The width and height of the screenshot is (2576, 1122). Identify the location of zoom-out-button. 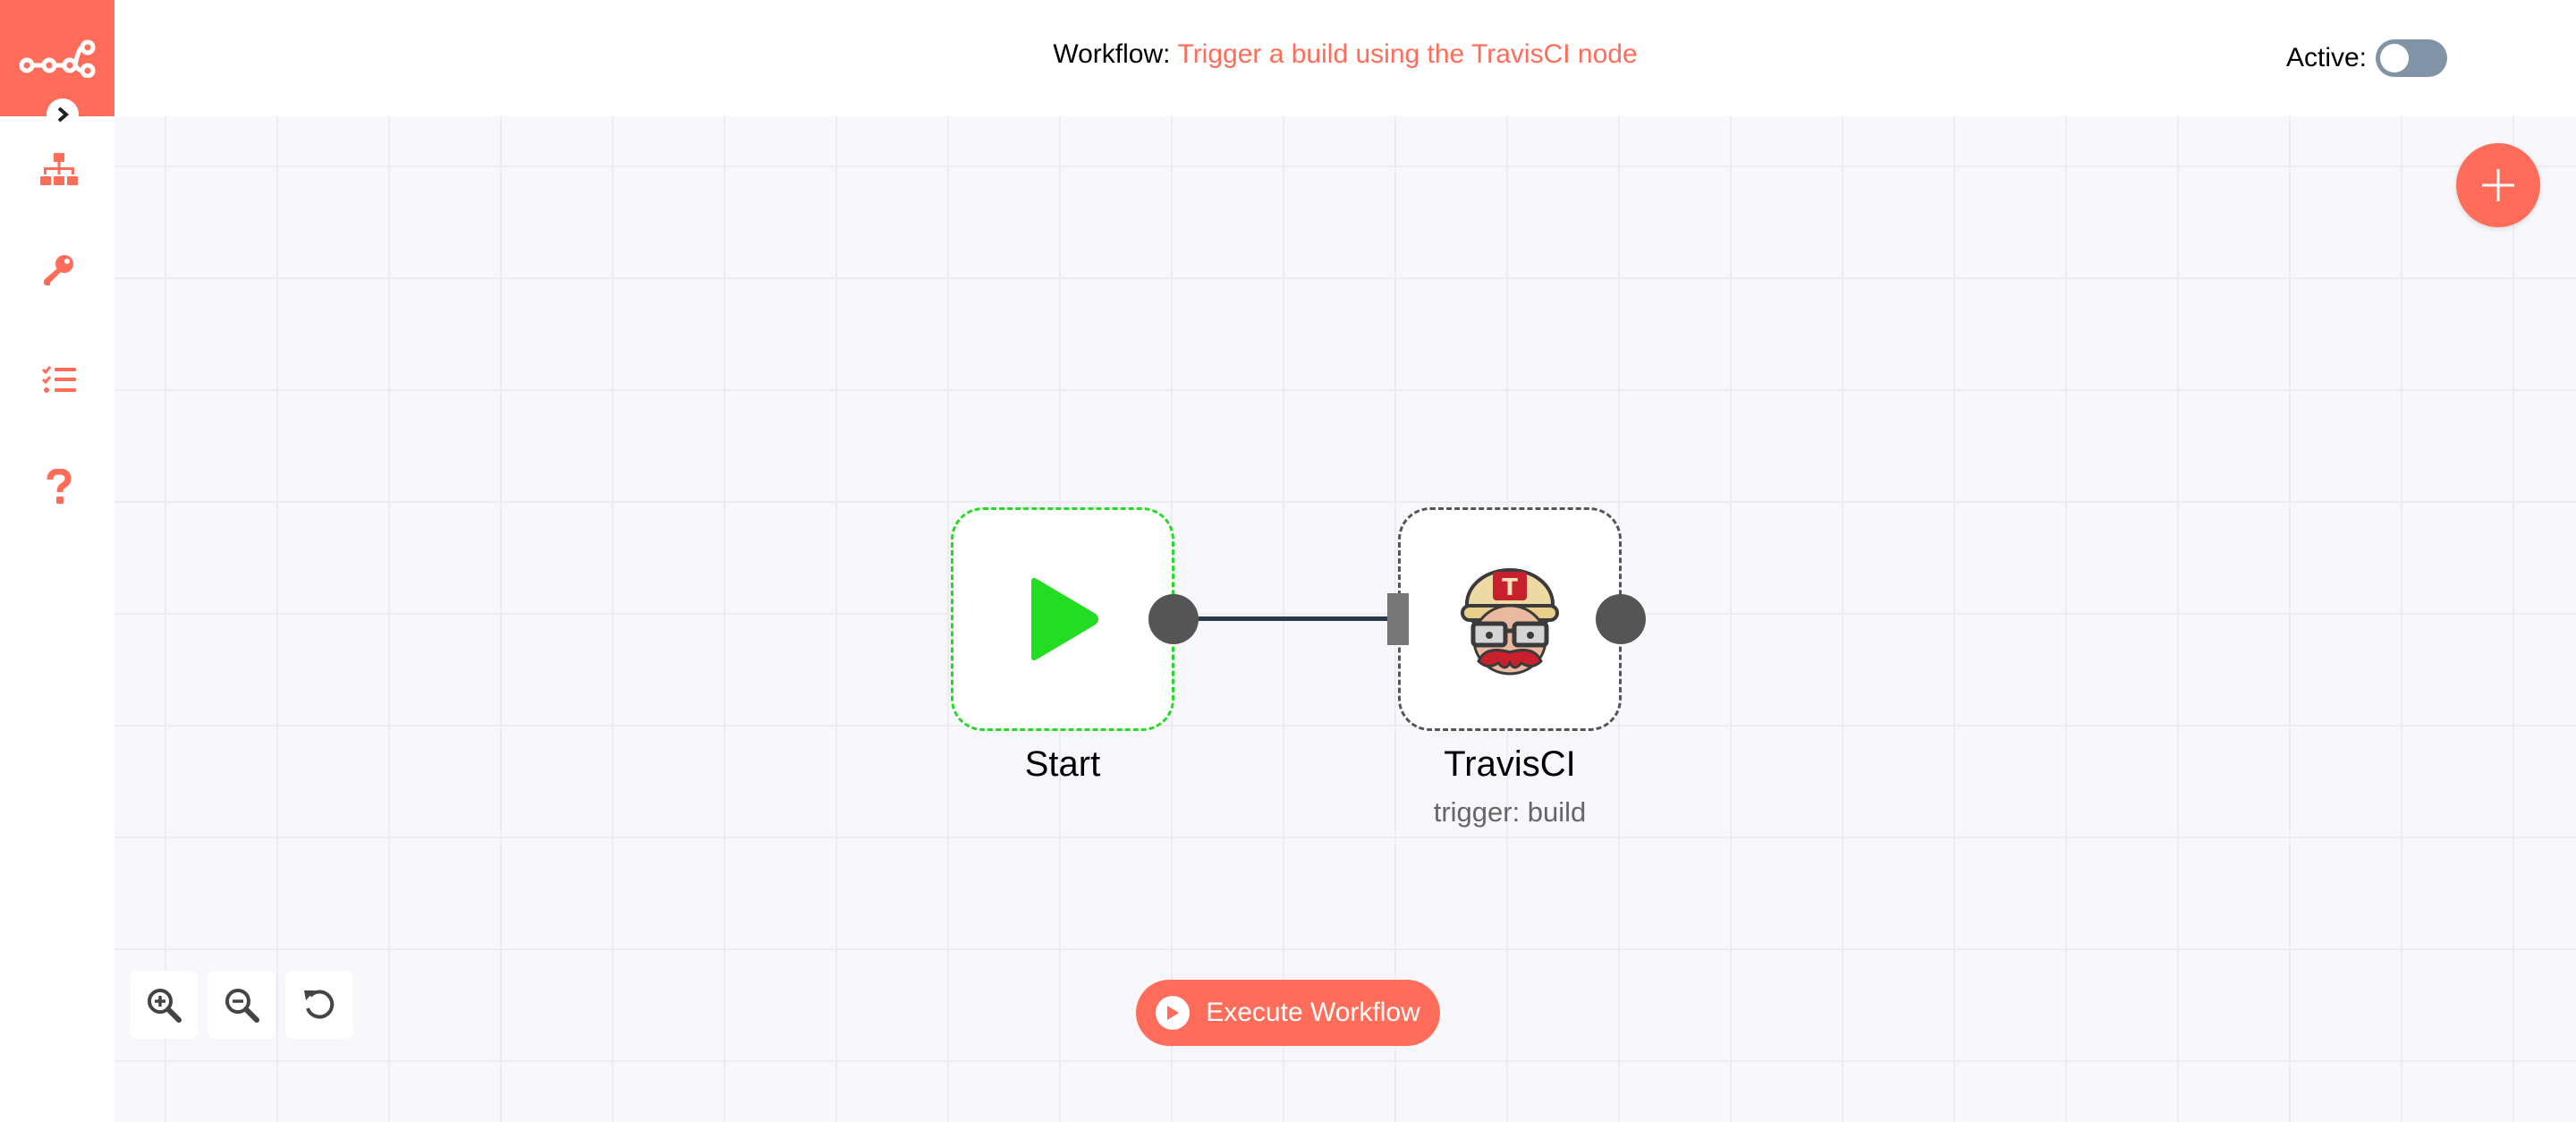
(241, 1005).